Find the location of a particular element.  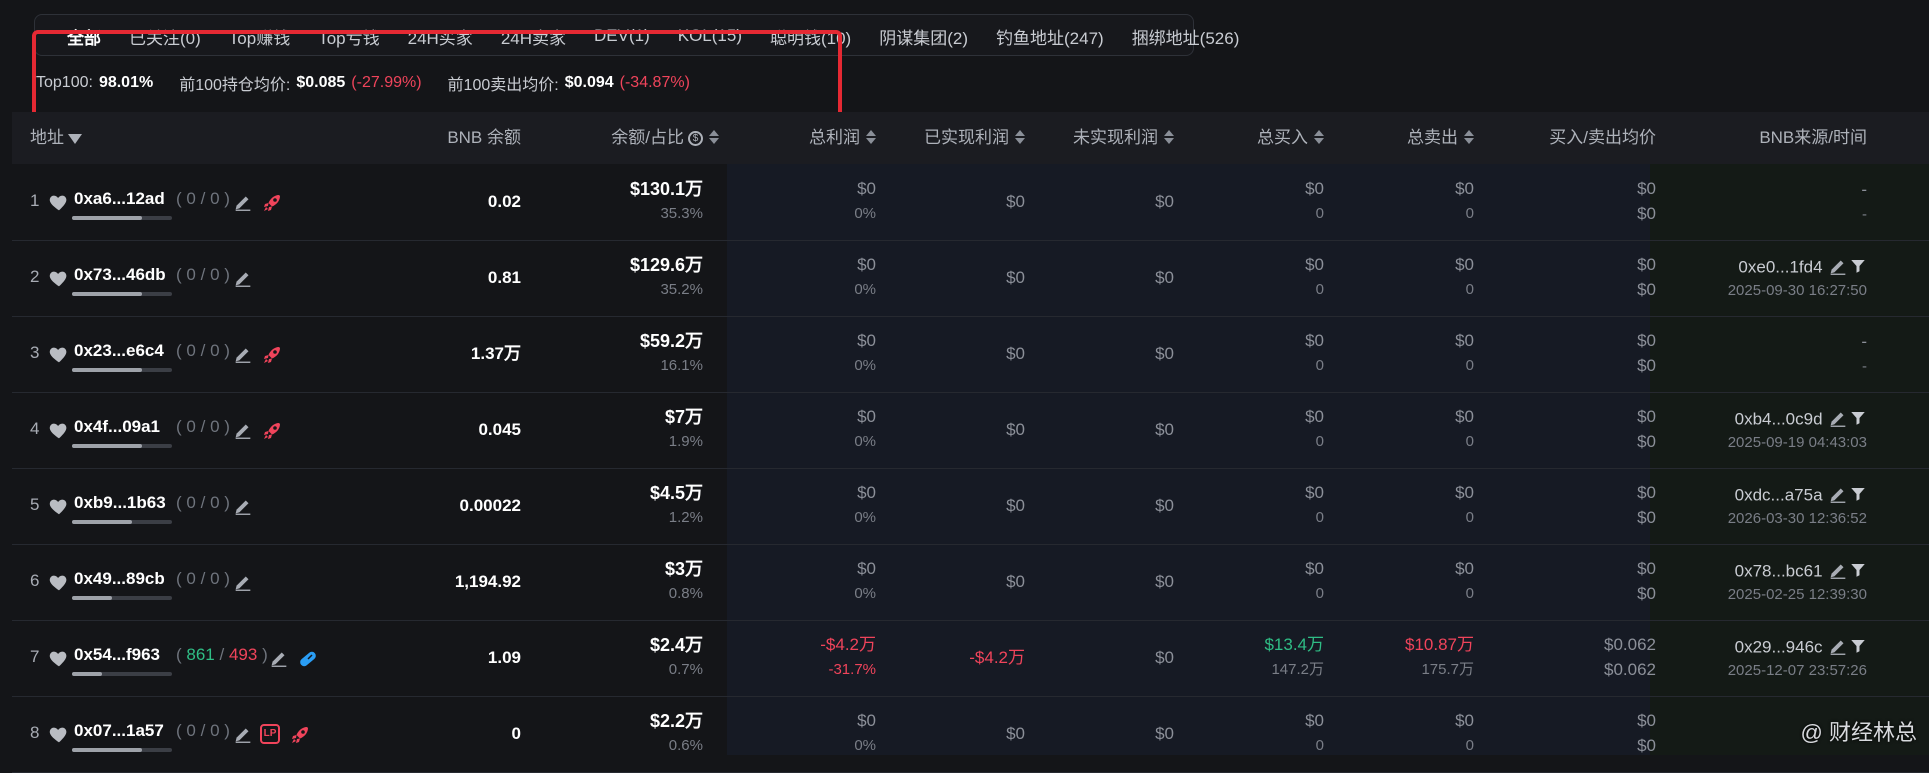

col-realized: 已实现利润 is located at coordinates (974, 138).